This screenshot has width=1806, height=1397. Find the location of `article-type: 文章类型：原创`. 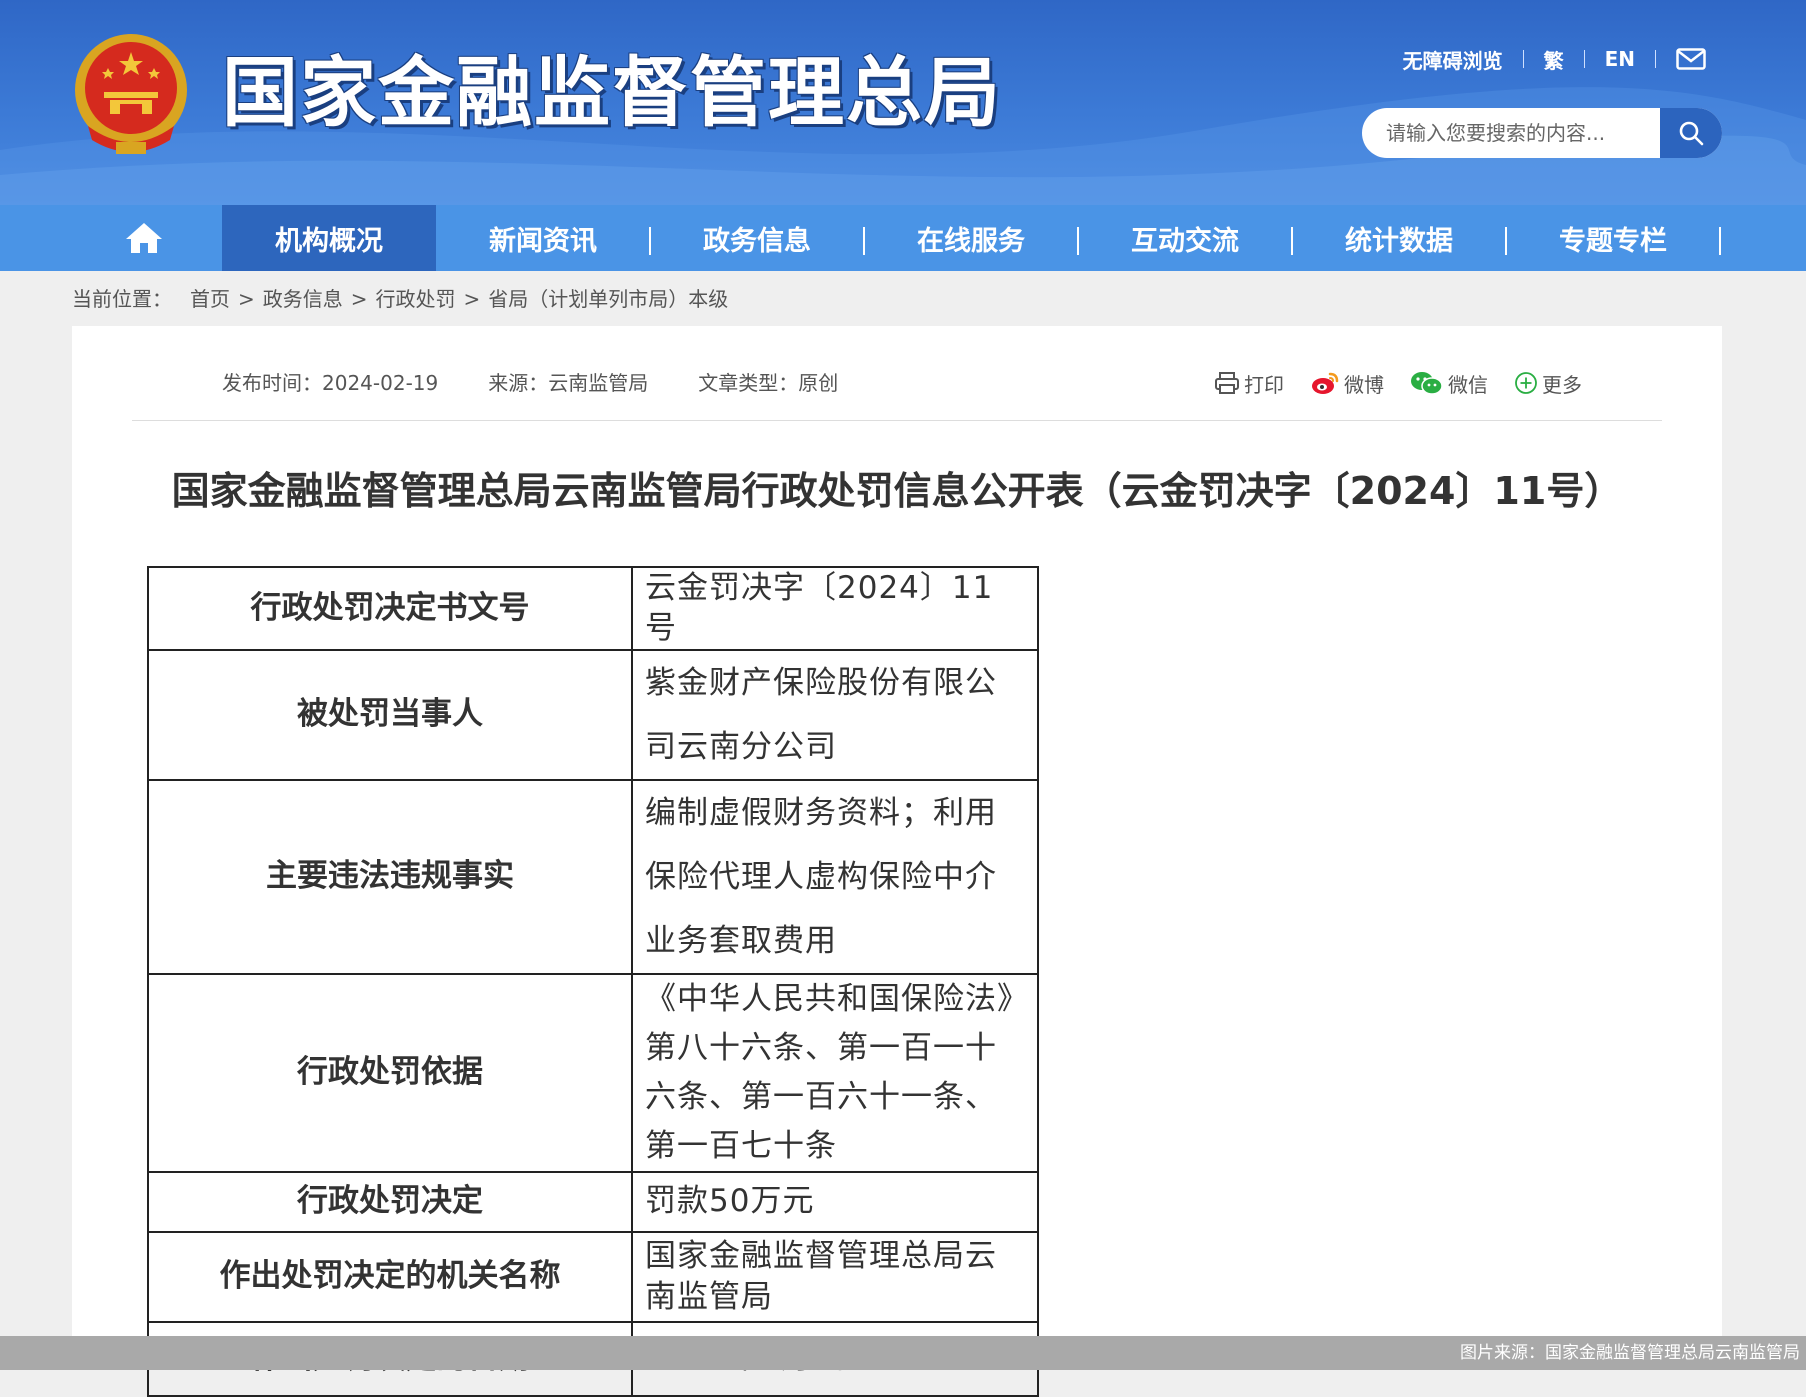

article-type: 文章类型：原创 is located at coordinates (768, 383).